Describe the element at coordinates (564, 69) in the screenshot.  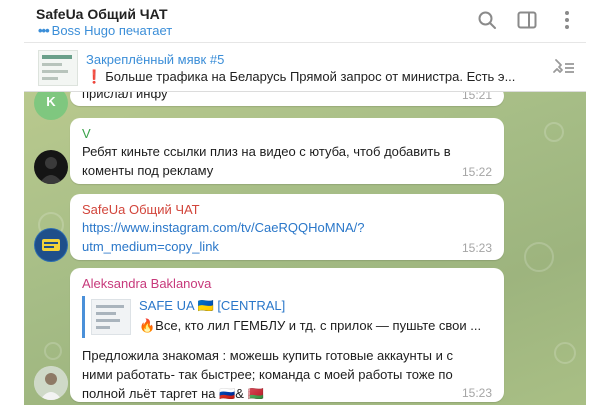
I see `pinned-list-icon` at that location.